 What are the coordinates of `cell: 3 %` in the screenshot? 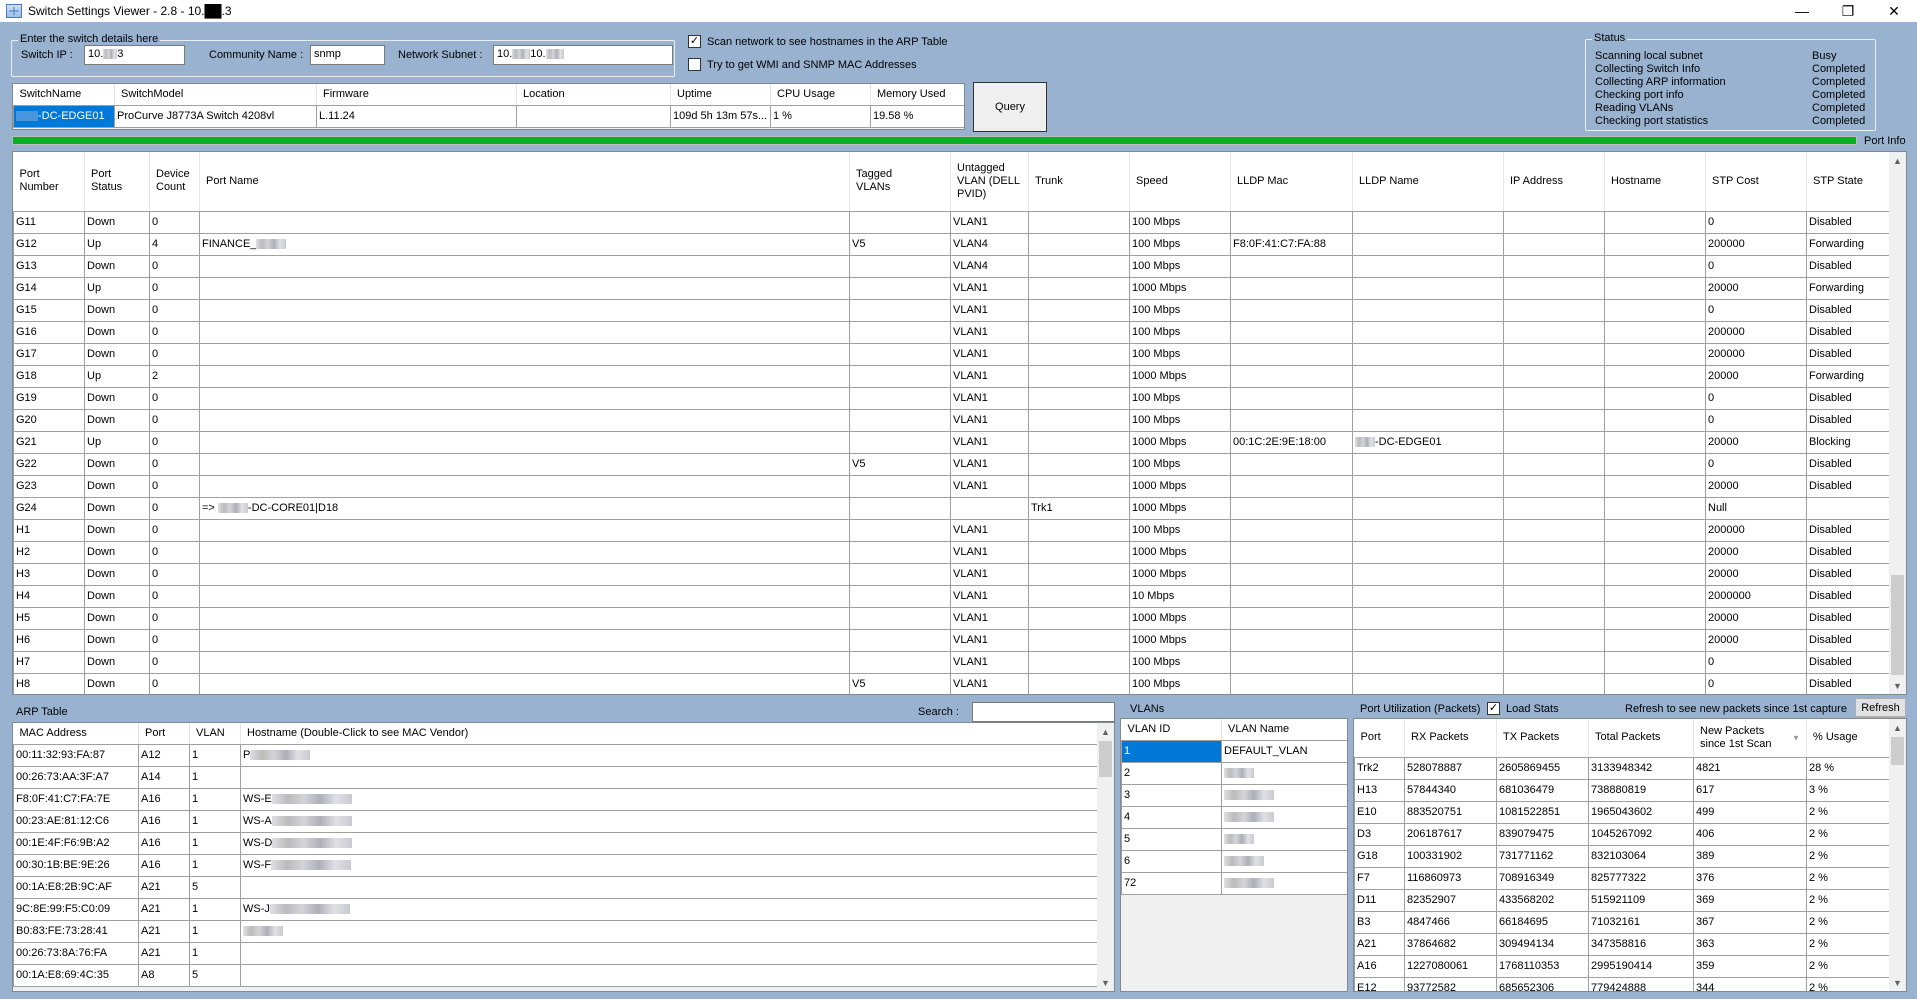 It's located at (1848, 790).